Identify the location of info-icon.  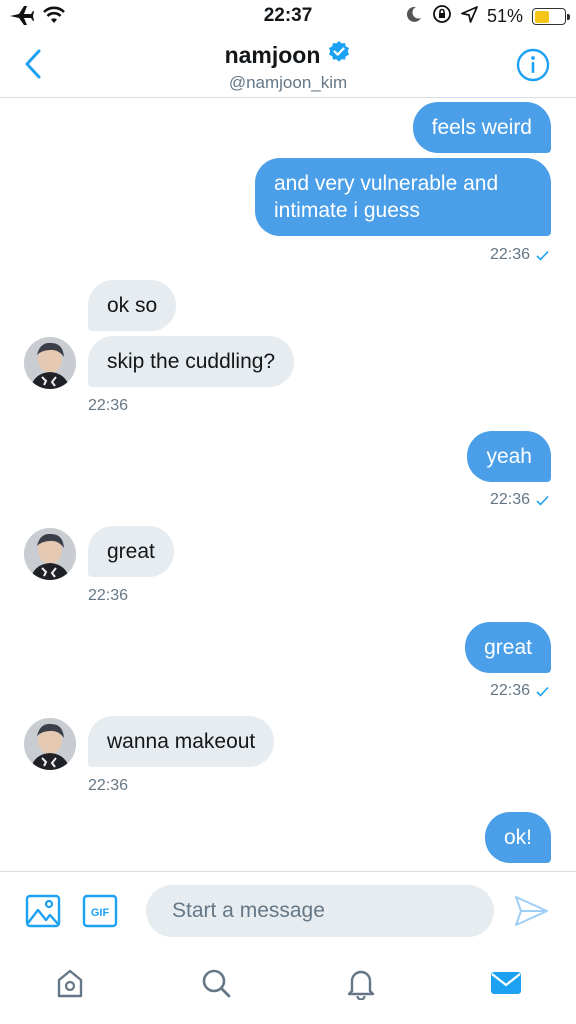
(533, 65).